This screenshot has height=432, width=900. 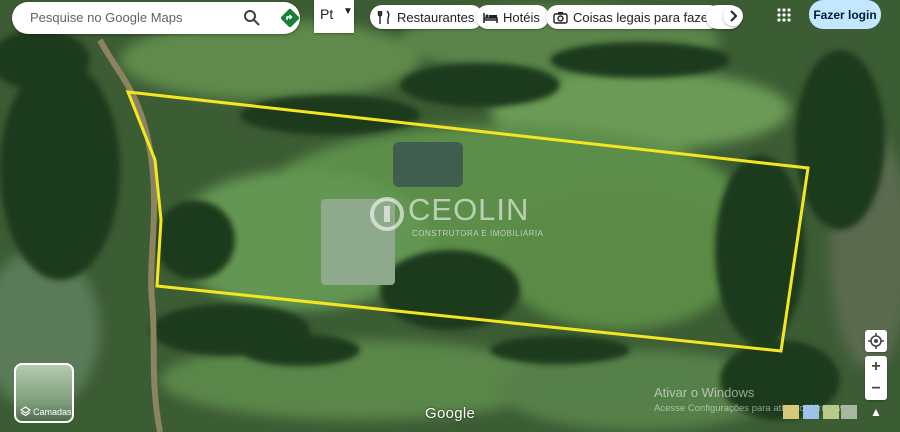 I want to click on chip-restaurants: Restaurantes, so click(x=427, y=17).